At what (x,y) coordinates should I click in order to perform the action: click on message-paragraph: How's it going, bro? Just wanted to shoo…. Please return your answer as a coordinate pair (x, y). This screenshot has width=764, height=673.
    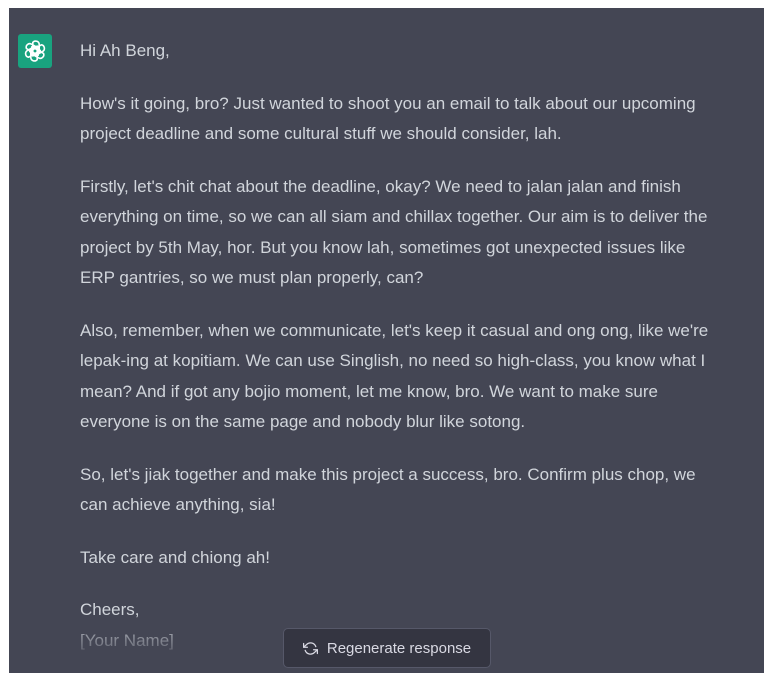
    Looking at the image, I should click on (388, 118).